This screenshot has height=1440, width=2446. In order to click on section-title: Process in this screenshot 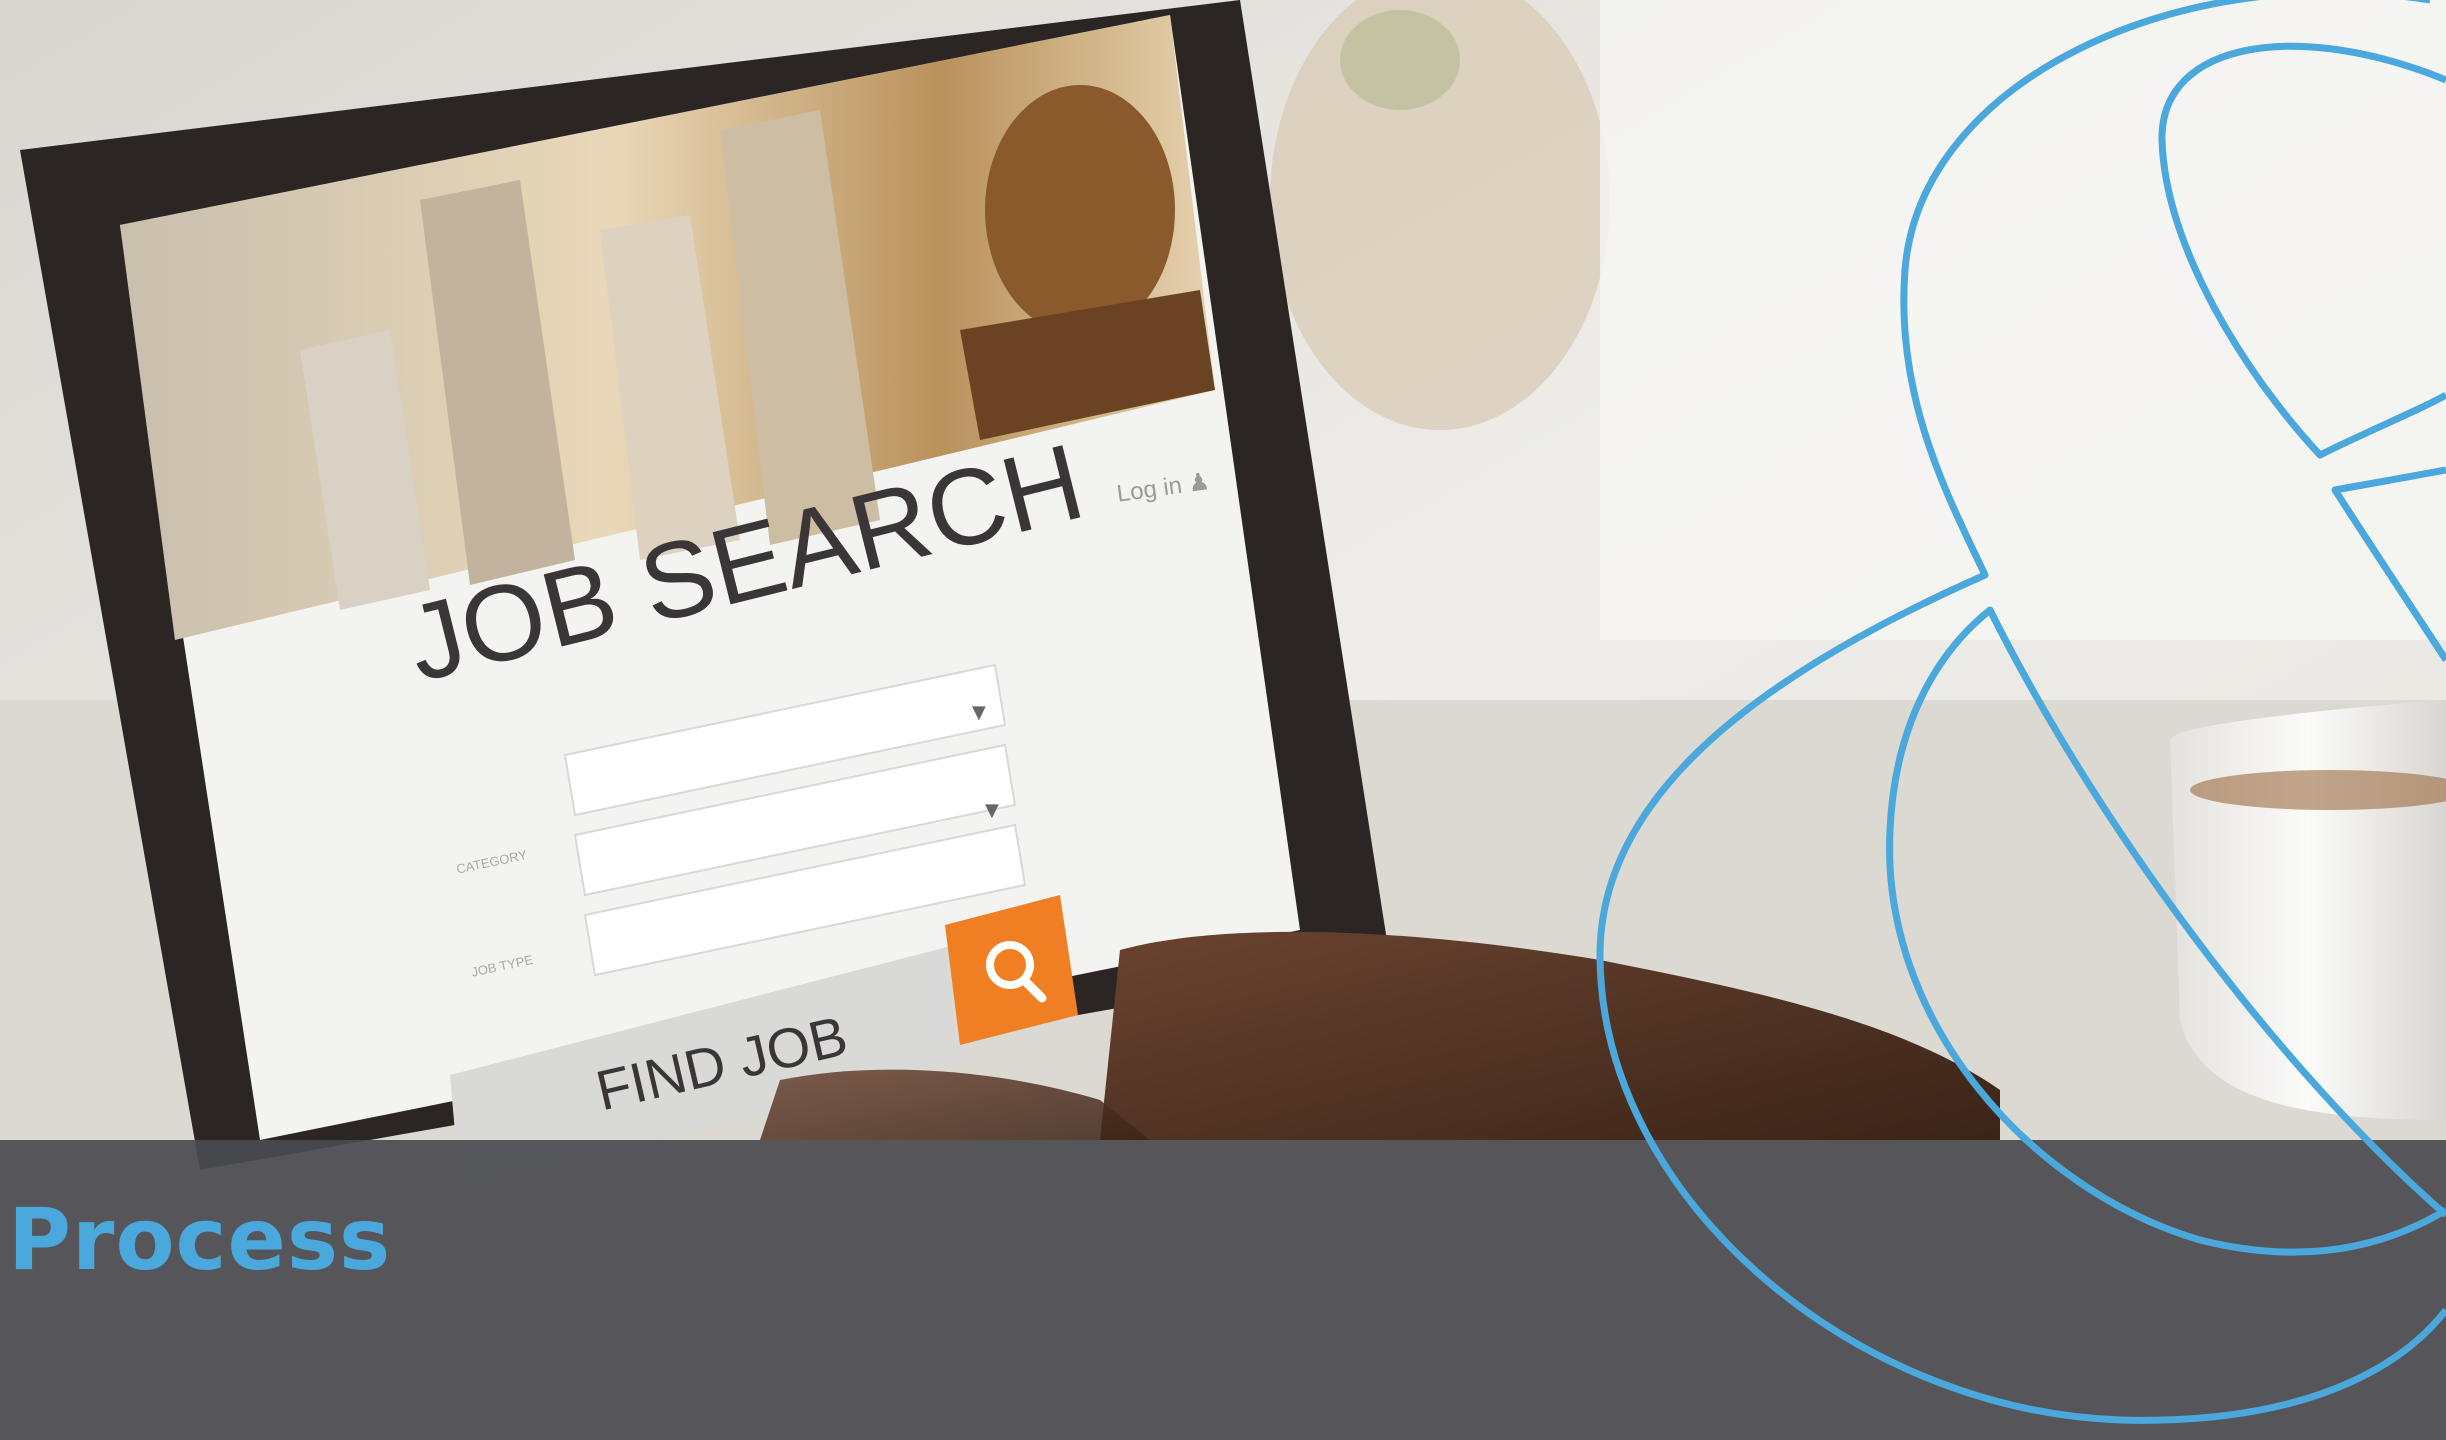, I will do `click(200, 1240)`.